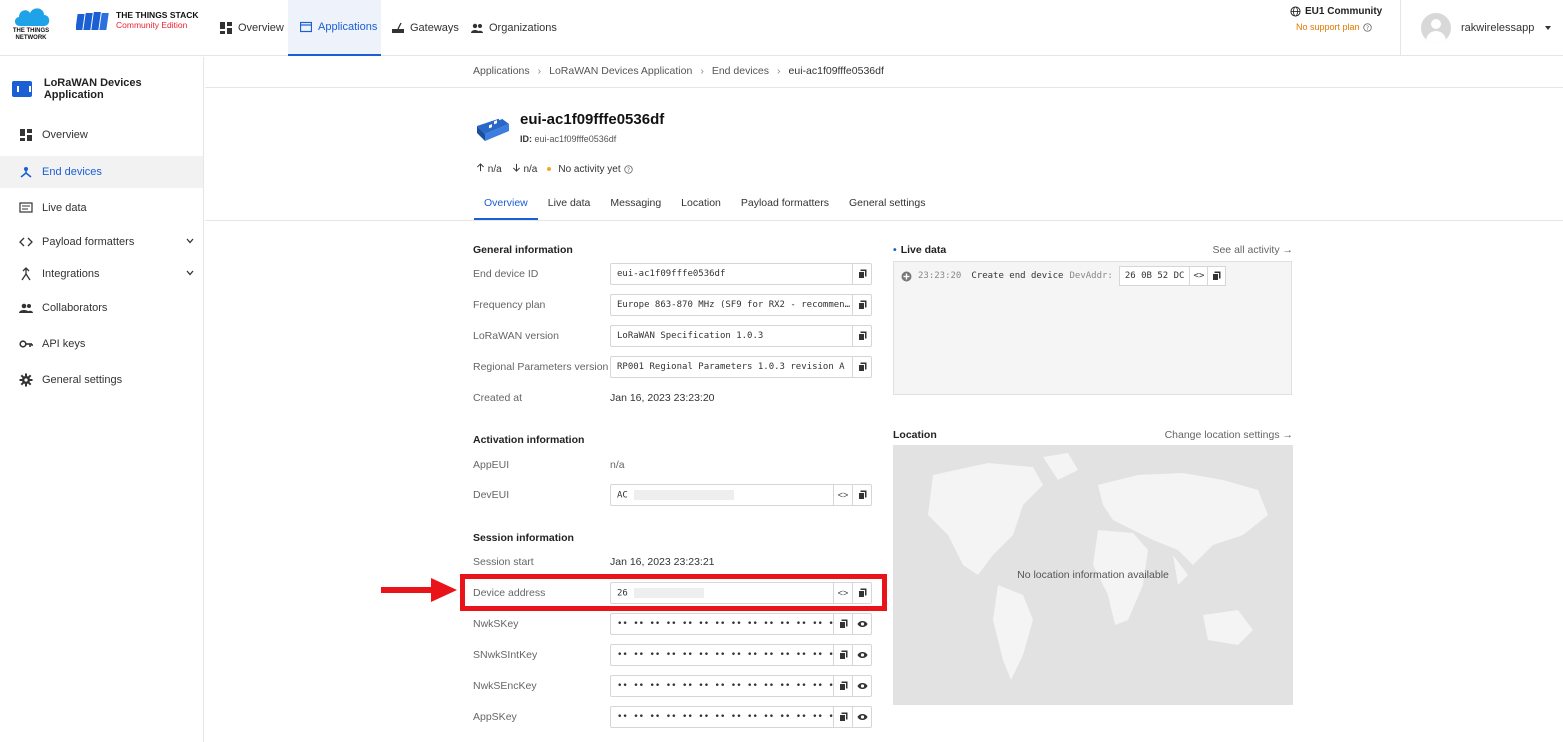 The height and width of the screenshot is (742, 1563). I want to click on ttn-logo: THE THINGS NETWORK, so click(31, 24).